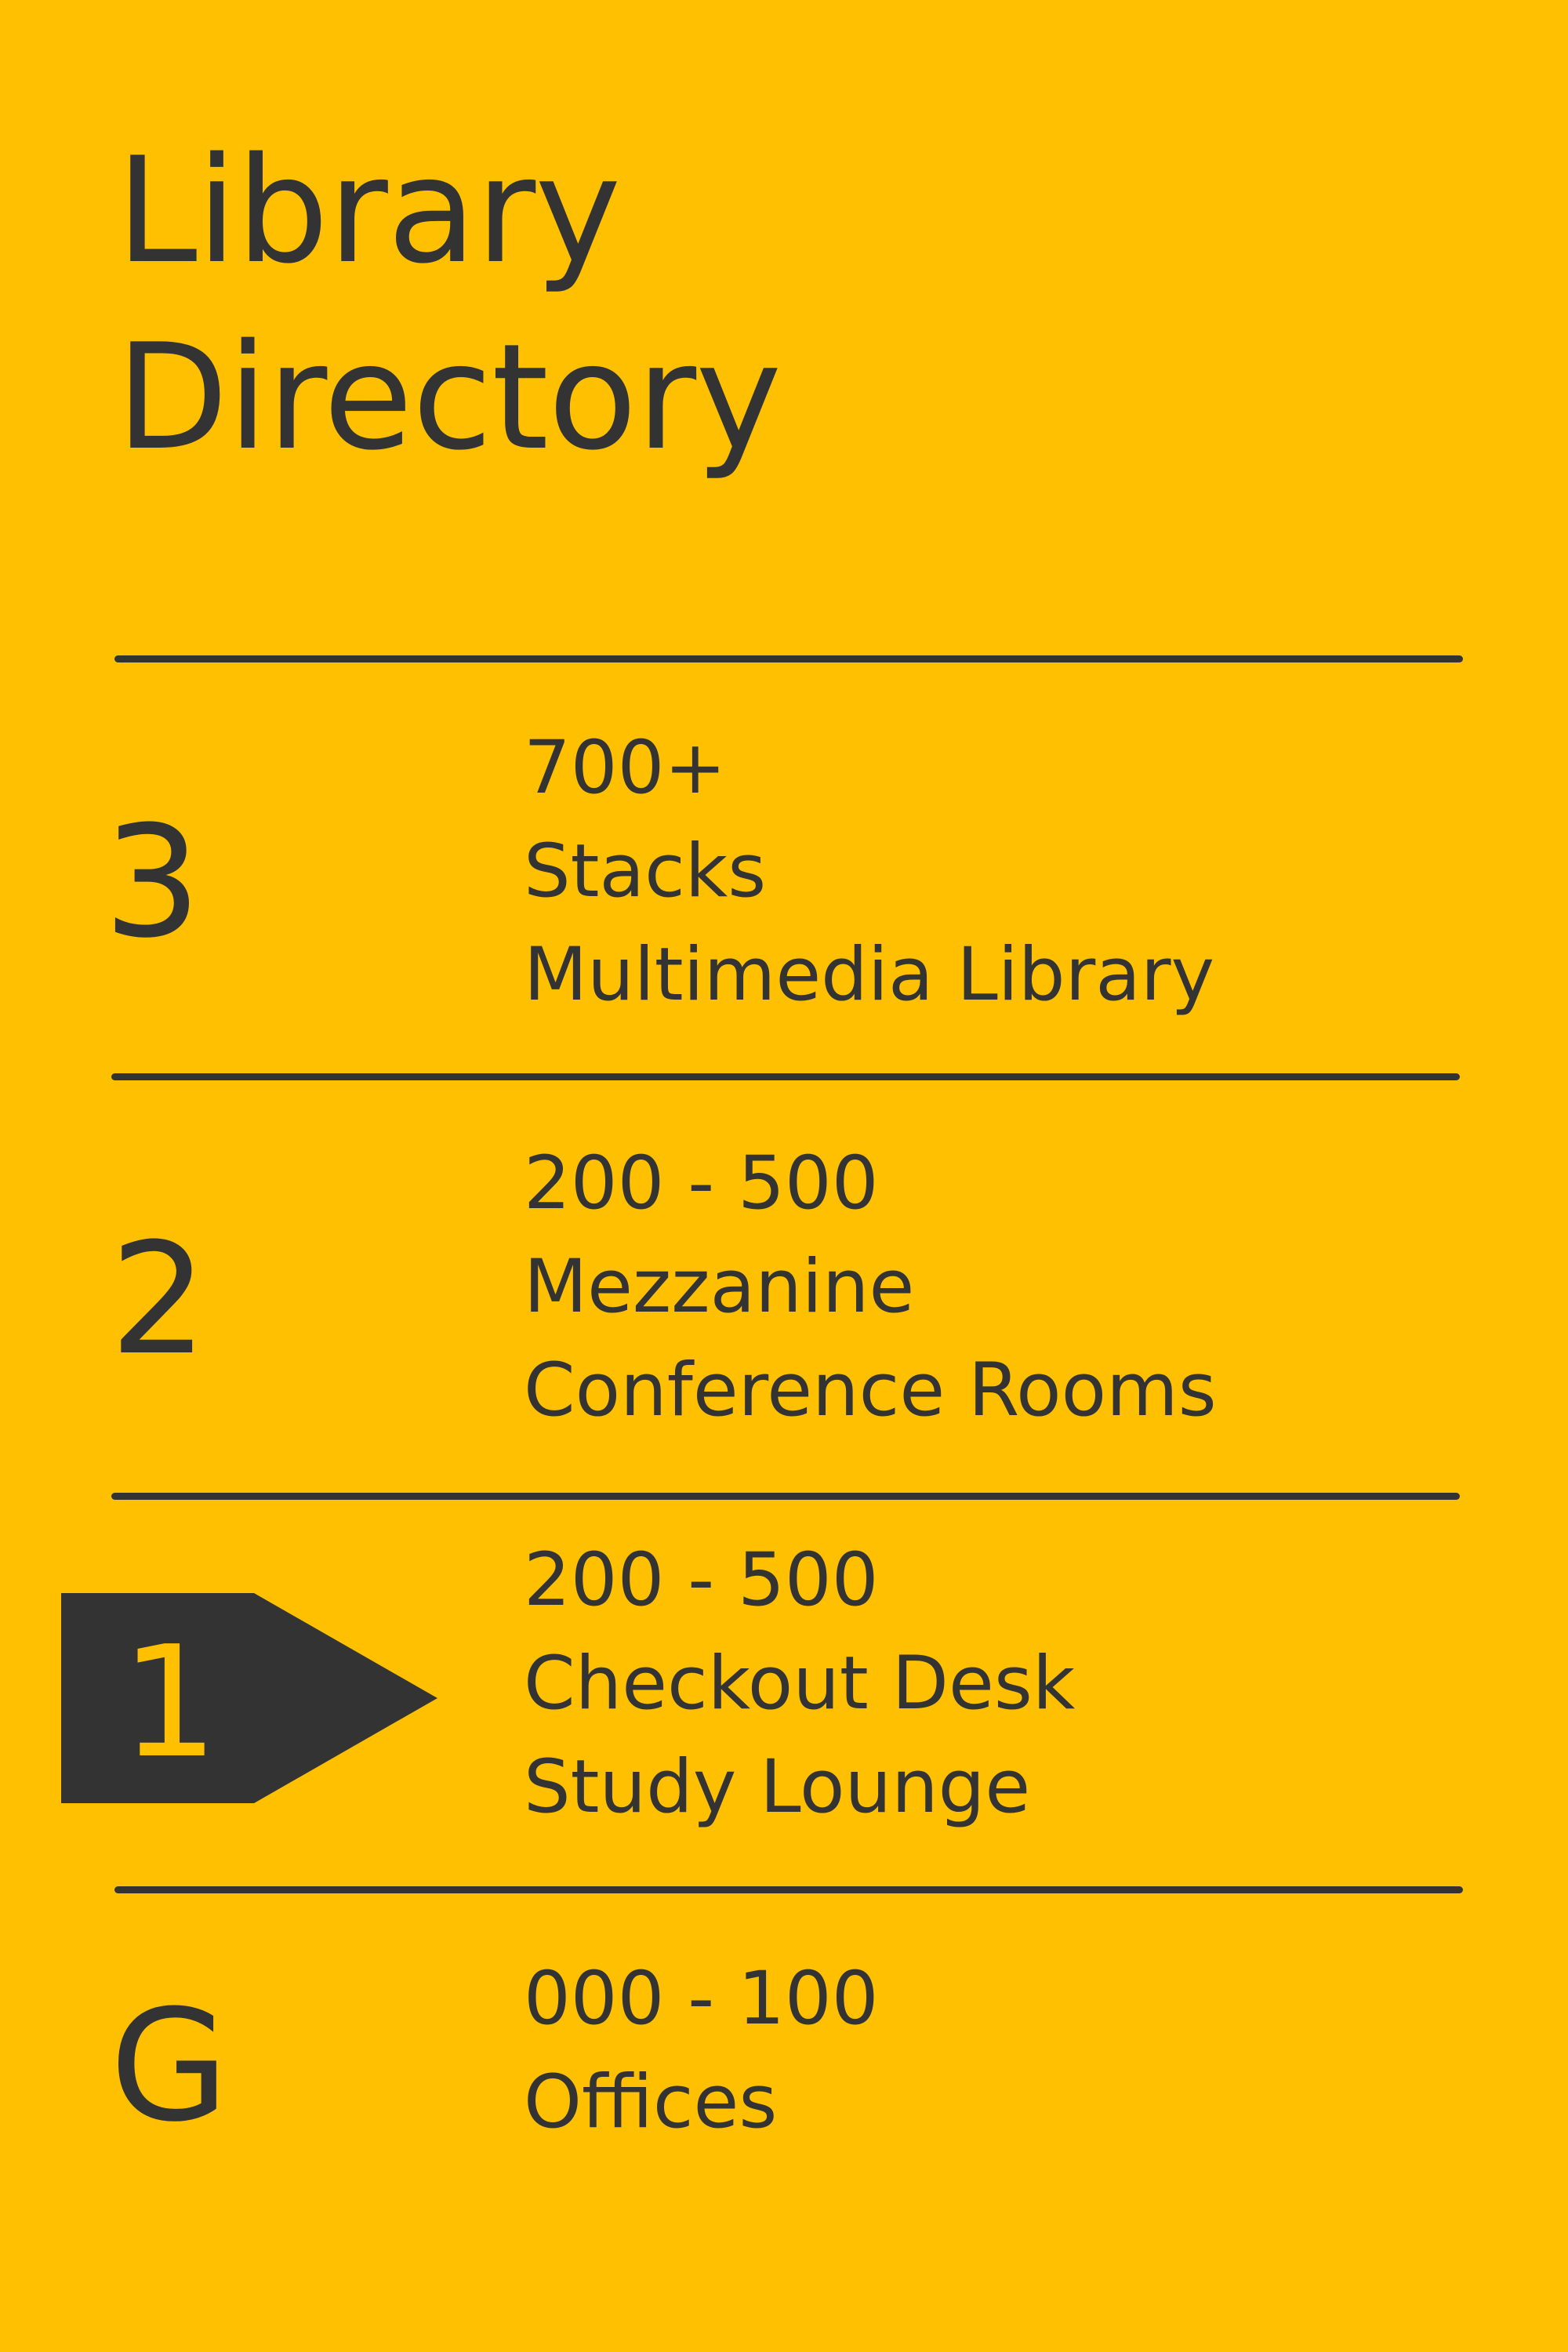  I want to click on floor-1-directory-list: 200 - 500 Checkout Desk Study Lounge, so click(799, 1684).